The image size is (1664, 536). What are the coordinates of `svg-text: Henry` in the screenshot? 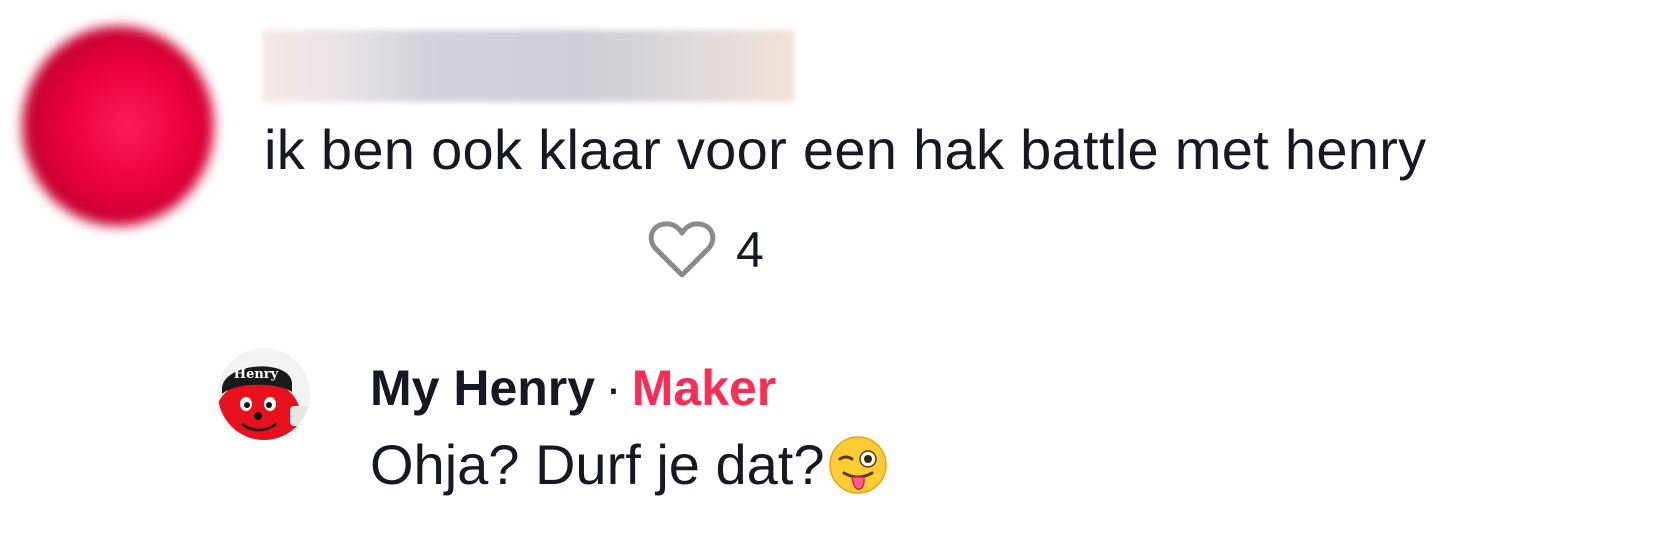 It's located at (256, 374).